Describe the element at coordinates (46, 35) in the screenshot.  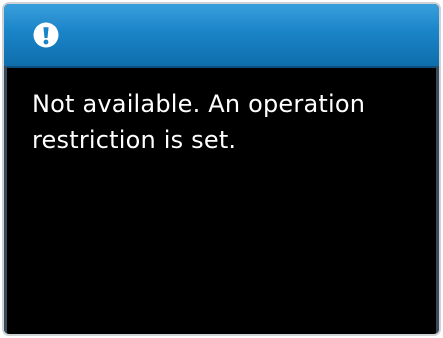
I see `exclamation-alert-icon` at that location.